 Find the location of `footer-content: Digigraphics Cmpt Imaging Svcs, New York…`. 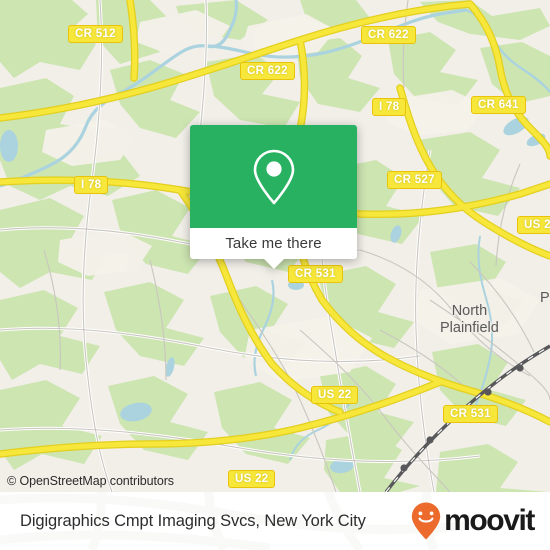

footer-content: Digigraphics Cmpt Imaging Svcs, New York… is located at coordinates (275, 521).